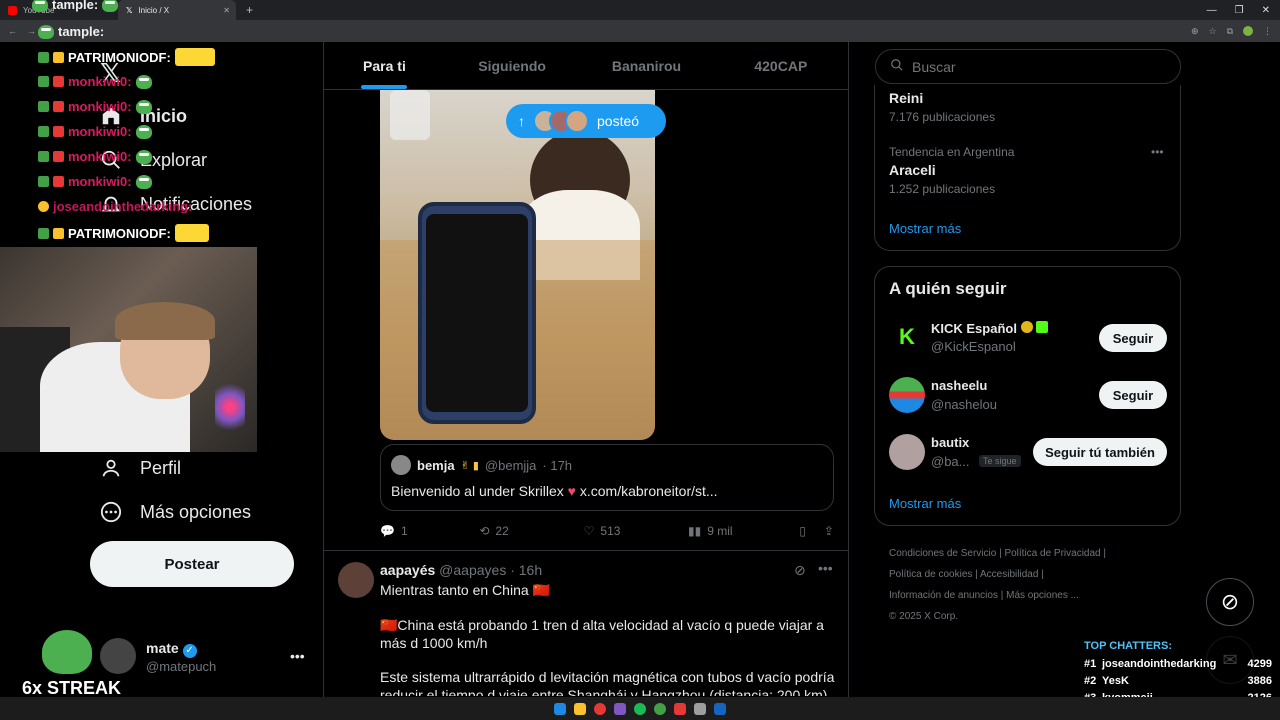 This screenshot has height=720, width=1280. What do you see at coordinates (1042, 327) in the screenshot?
I see `kick-badge-icon` at bounding box center [1042, 327].